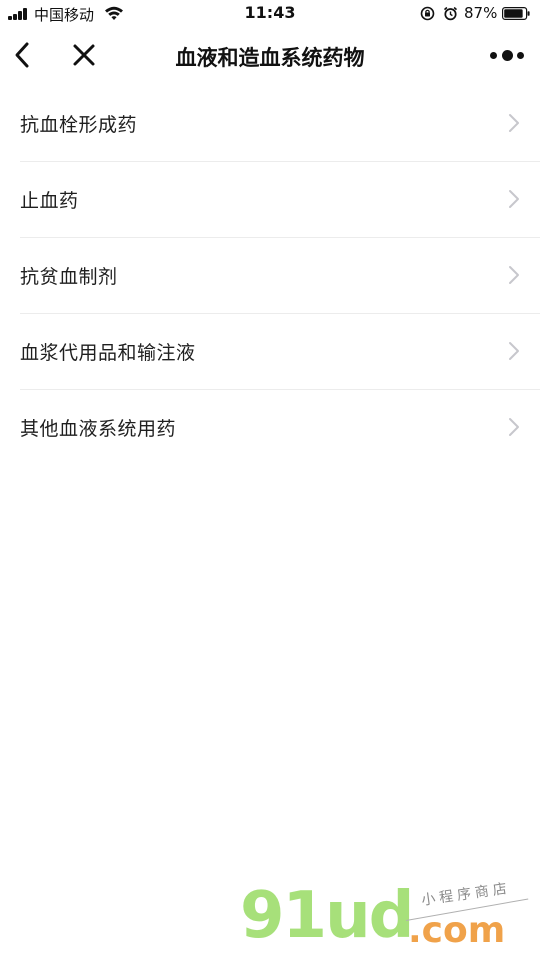 Image resolution: width=540 pixels, height=960 pixels. I want to click on list-item-hemostatic: 止血药, so click(280, 200).